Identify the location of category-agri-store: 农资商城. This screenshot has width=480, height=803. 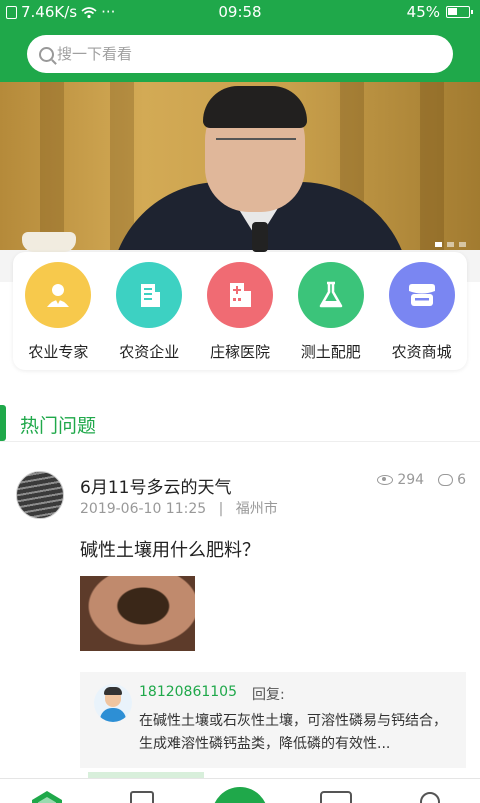
(421, 311).